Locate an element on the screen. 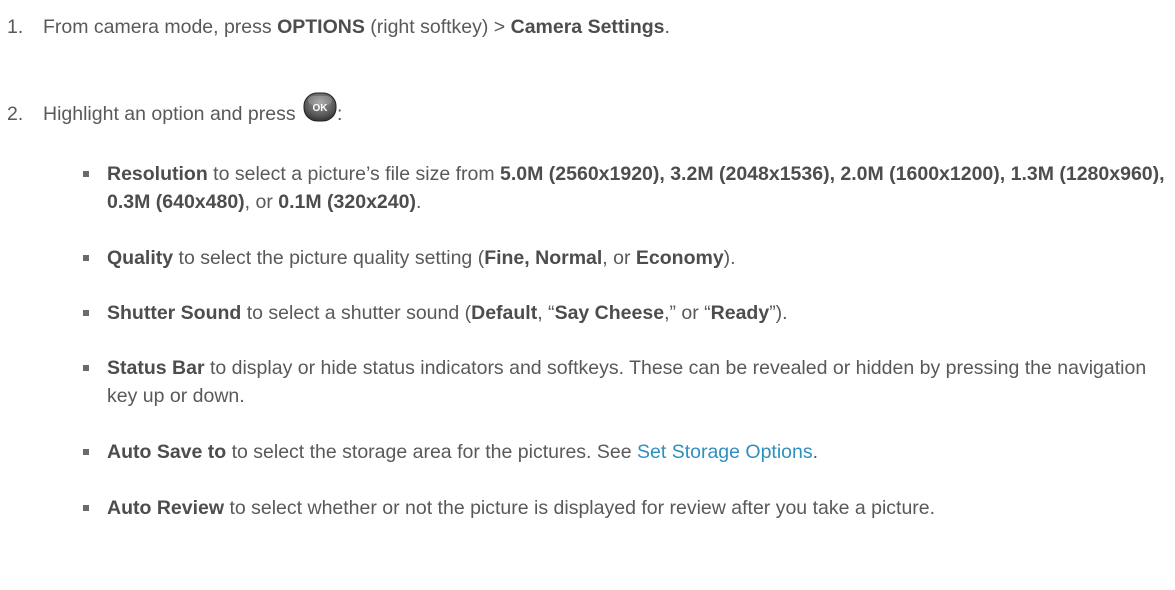 The height and width of the screenshot is (590, 1175). option-values: 0.1M (320x240) is located at coordinates (347, 202).